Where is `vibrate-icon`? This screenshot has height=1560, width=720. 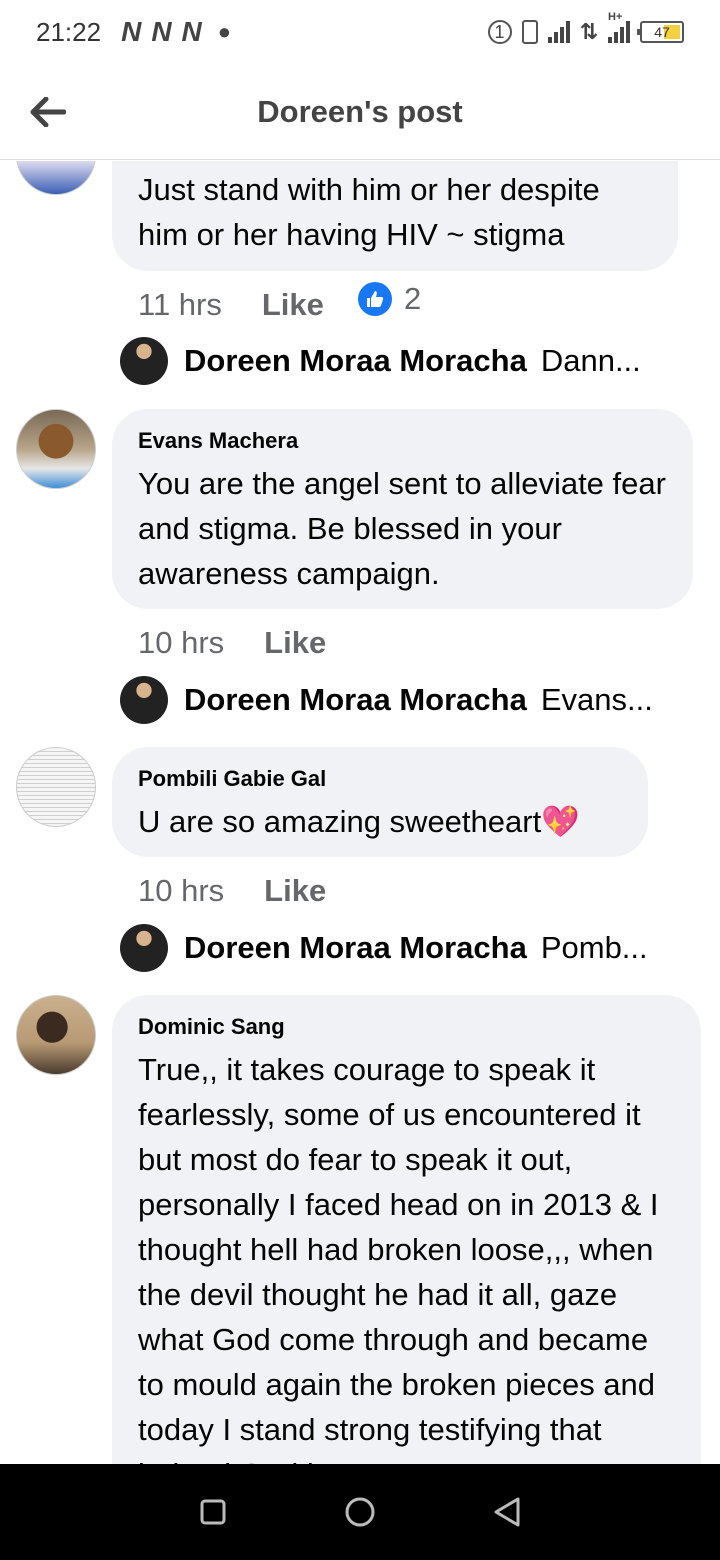 vibrate-icon is located at coordinates (529, 32).